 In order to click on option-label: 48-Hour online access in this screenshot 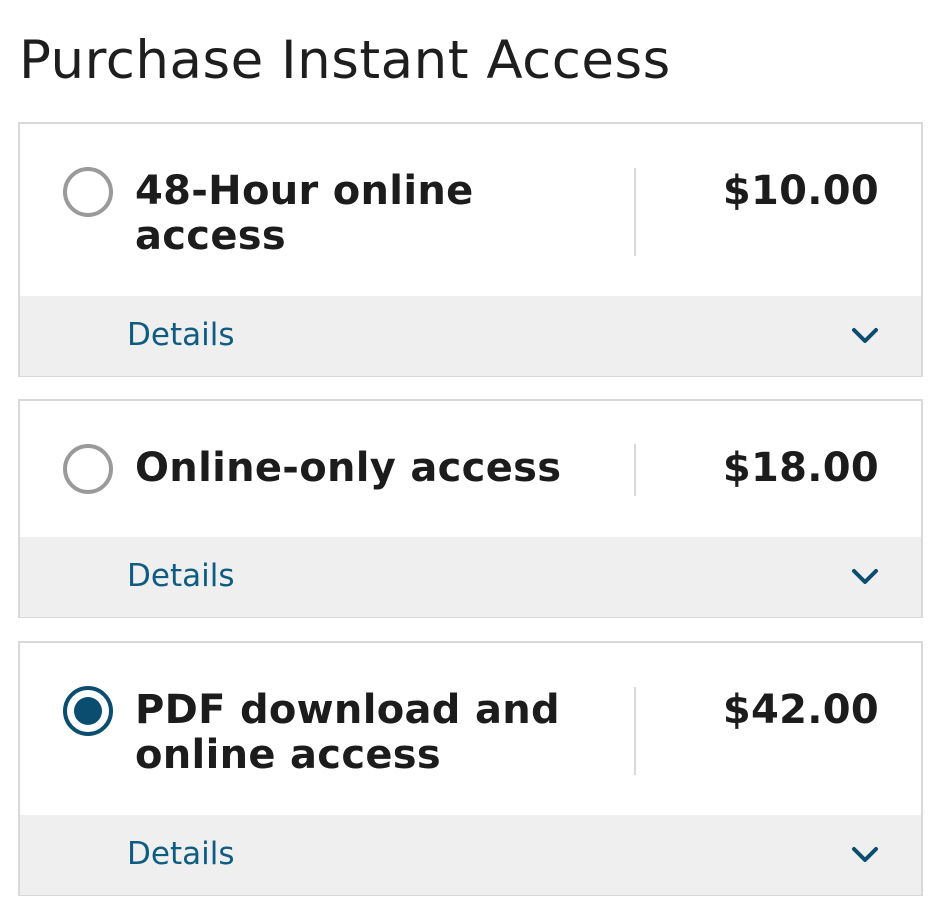, I will do `click(304, 213)`.